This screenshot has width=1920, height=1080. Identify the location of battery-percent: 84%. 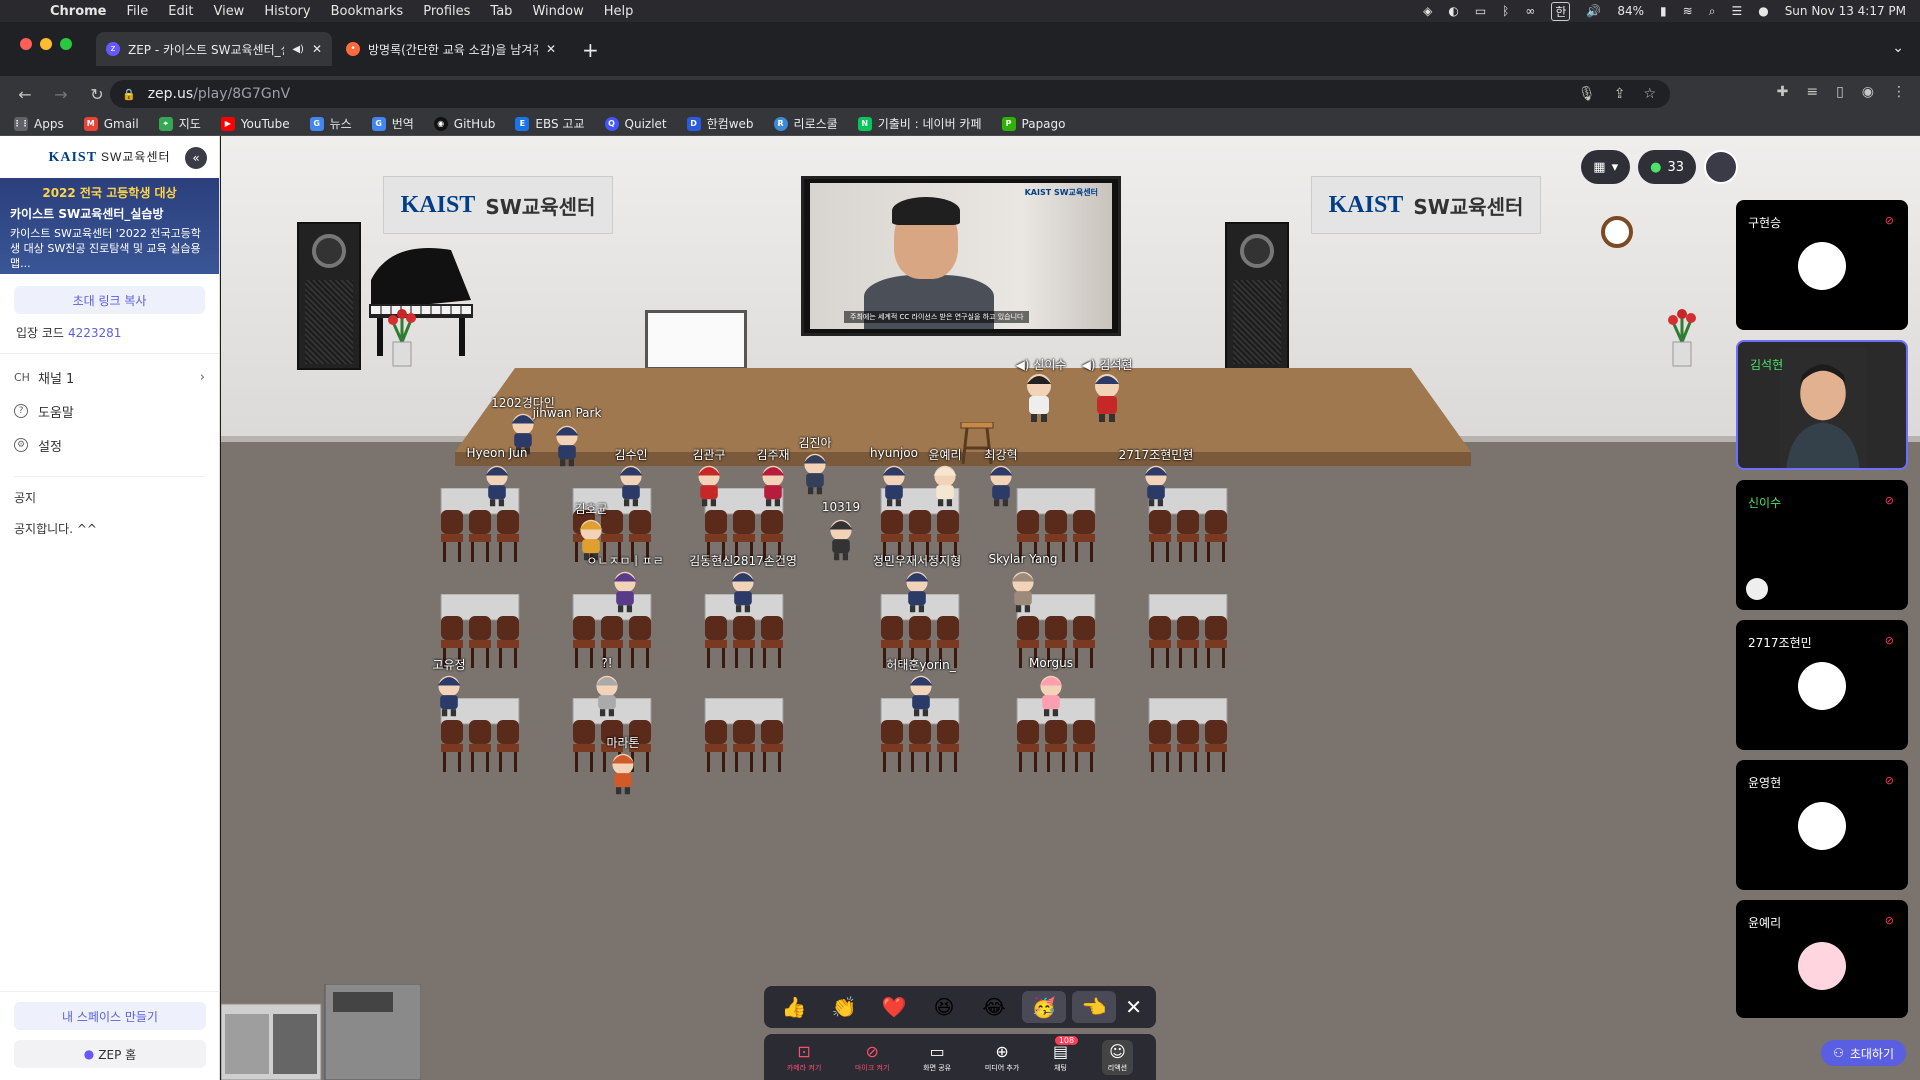
(1630, 11).